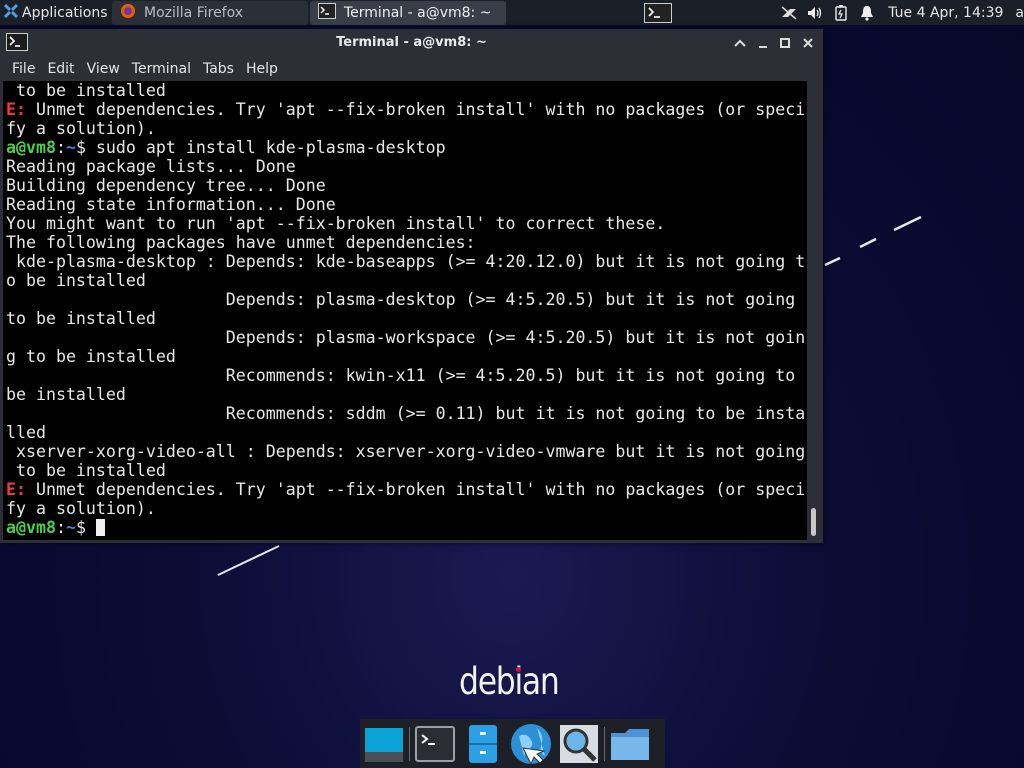 The width and height of the screenshot is (1024, 768). Describe the element at coordinates (763, 43) in the screenshot. I see `minimize-button` at that location.